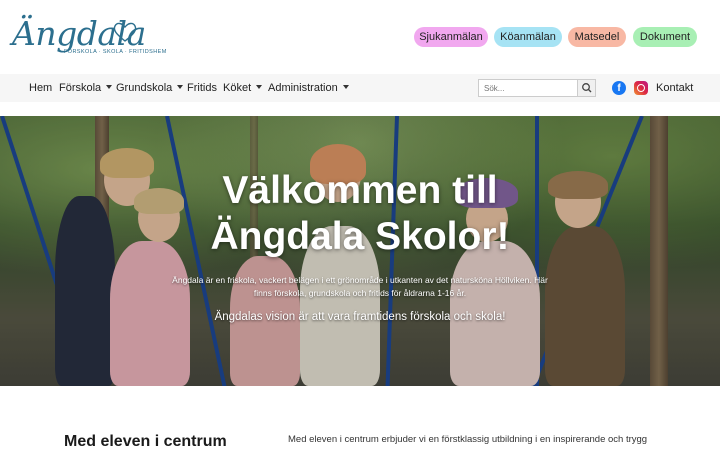  What do you see at coordinates (451, 37) in the screenshot?
I see `sjukanmalan-button: Sjukanmälan` at bounding box center [451, 37].